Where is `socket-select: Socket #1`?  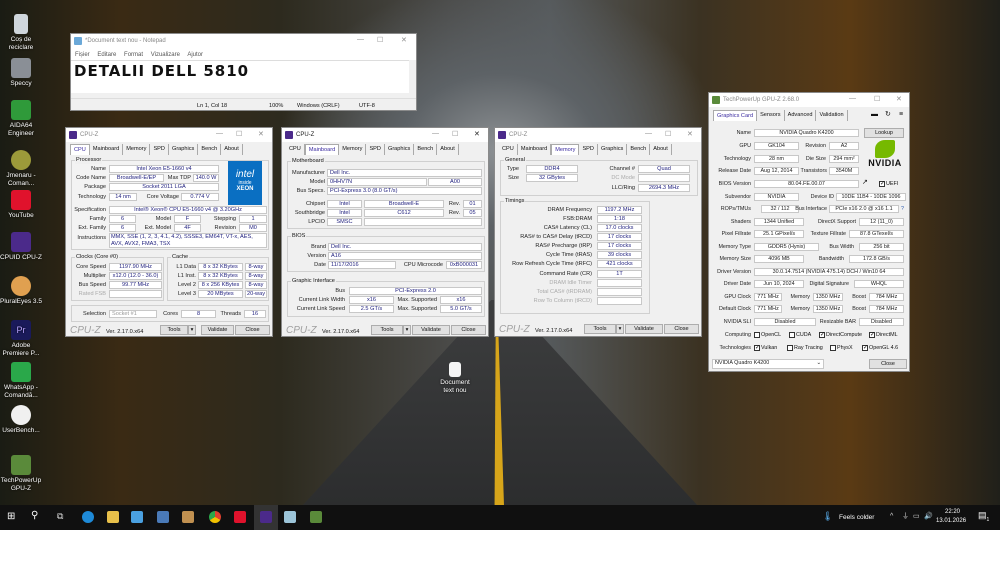
socket-select: Socket #1 is located at coordinates (133, 314).